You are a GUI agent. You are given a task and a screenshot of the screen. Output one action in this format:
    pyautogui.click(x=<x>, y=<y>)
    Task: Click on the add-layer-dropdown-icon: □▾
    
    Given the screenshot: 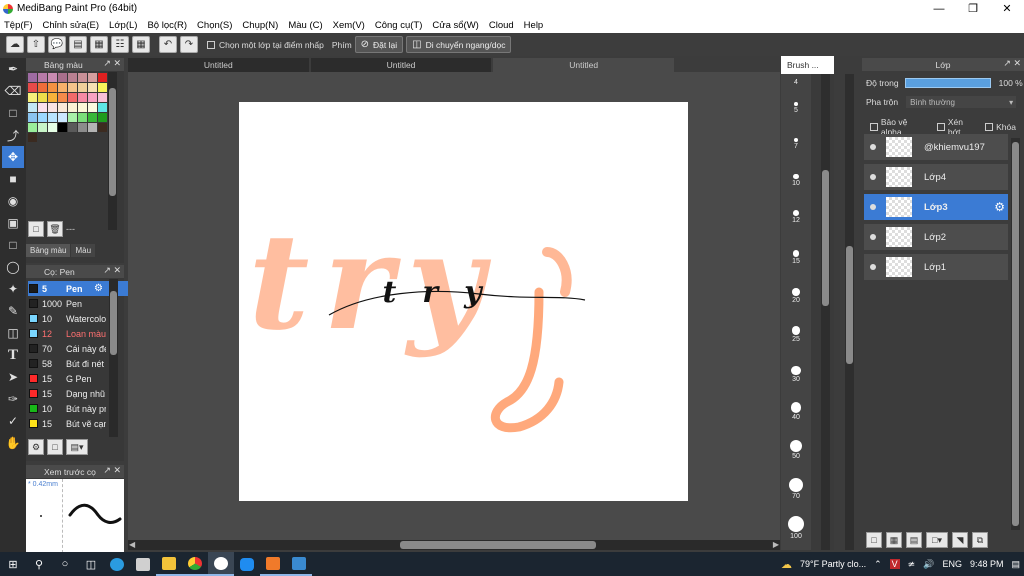 What is the action you would take?
    pyautogui.click(x=937, y=540)
    